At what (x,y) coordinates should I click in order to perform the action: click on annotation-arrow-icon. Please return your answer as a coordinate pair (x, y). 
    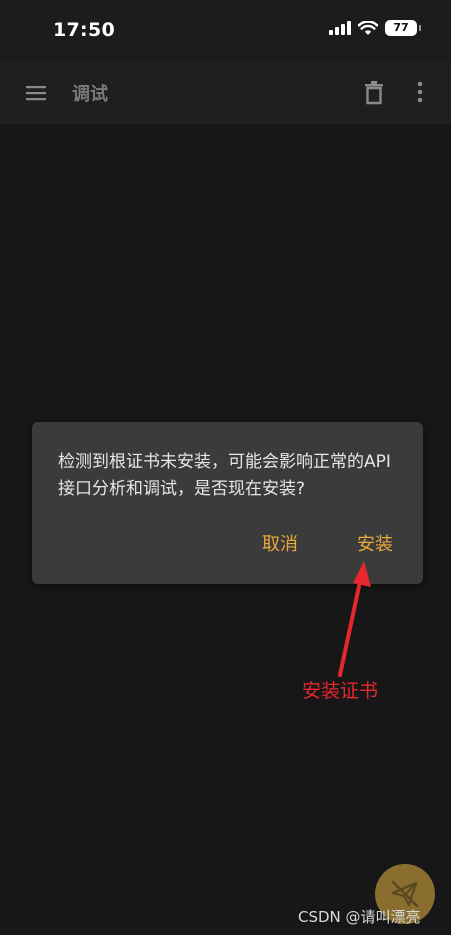
    Looking at the image, I should click on (354, 619).